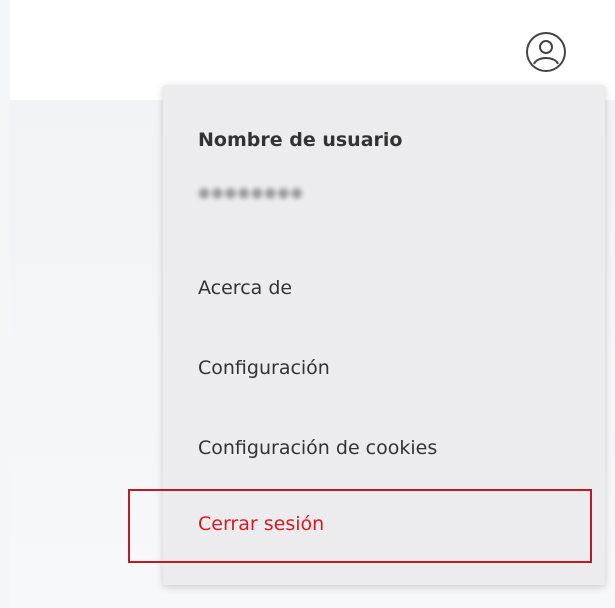  Describe the element at coordinates (264, 368) in the screenshot. I see `menu-item-settings: Configuración` at that location.